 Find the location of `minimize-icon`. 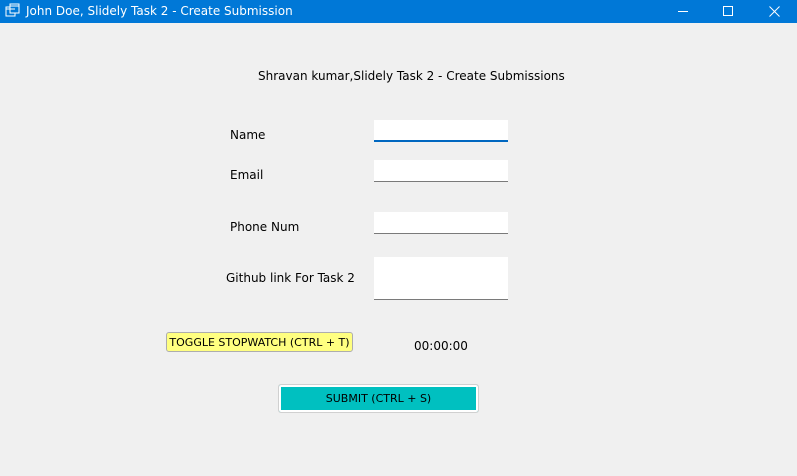

minimize-icon is located at coordinates (683, 11).